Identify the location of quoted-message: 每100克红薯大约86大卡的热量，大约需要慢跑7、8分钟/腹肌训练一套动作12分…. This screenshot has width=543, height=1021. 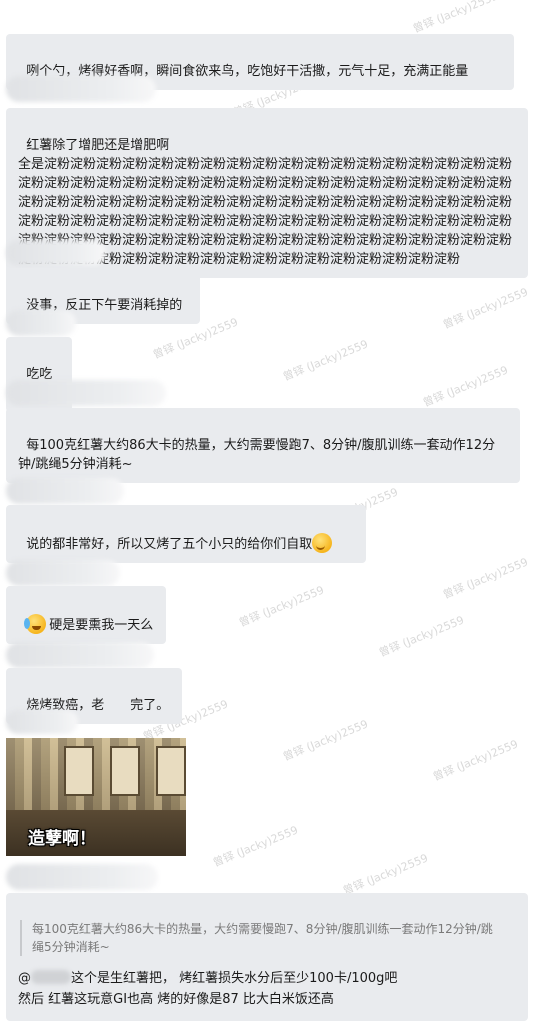
(261, 938).